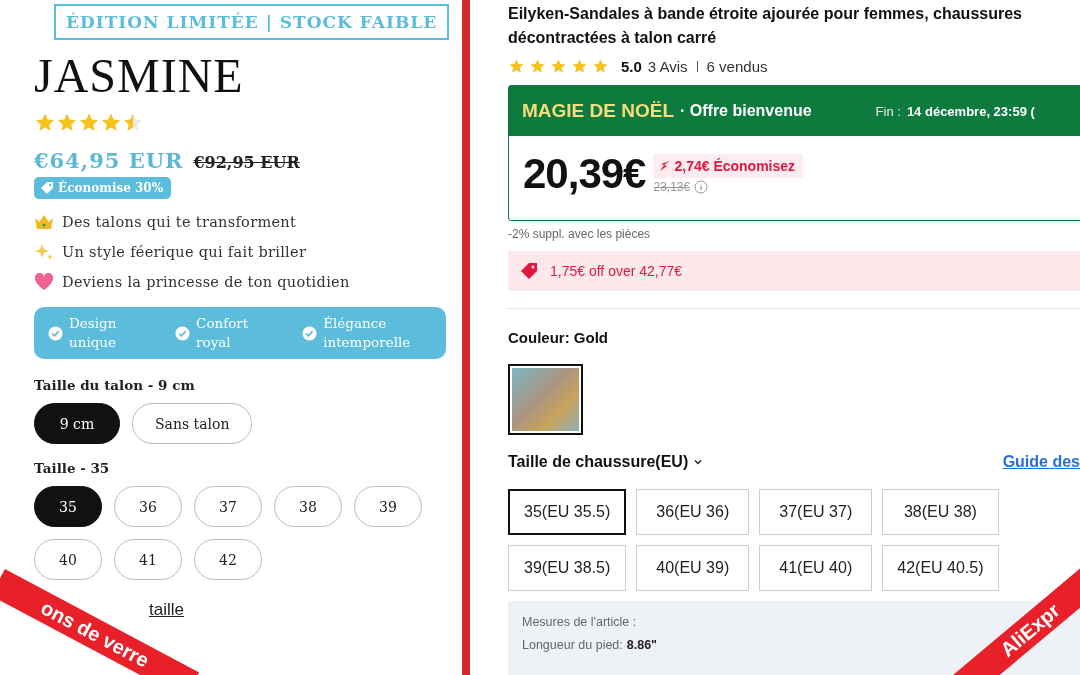 The image size is (1080, 675). What do you see at coordinates (77, 423) in the screenshot?
I see `heel-option: 9 cm` at bounding box center [77, 423].